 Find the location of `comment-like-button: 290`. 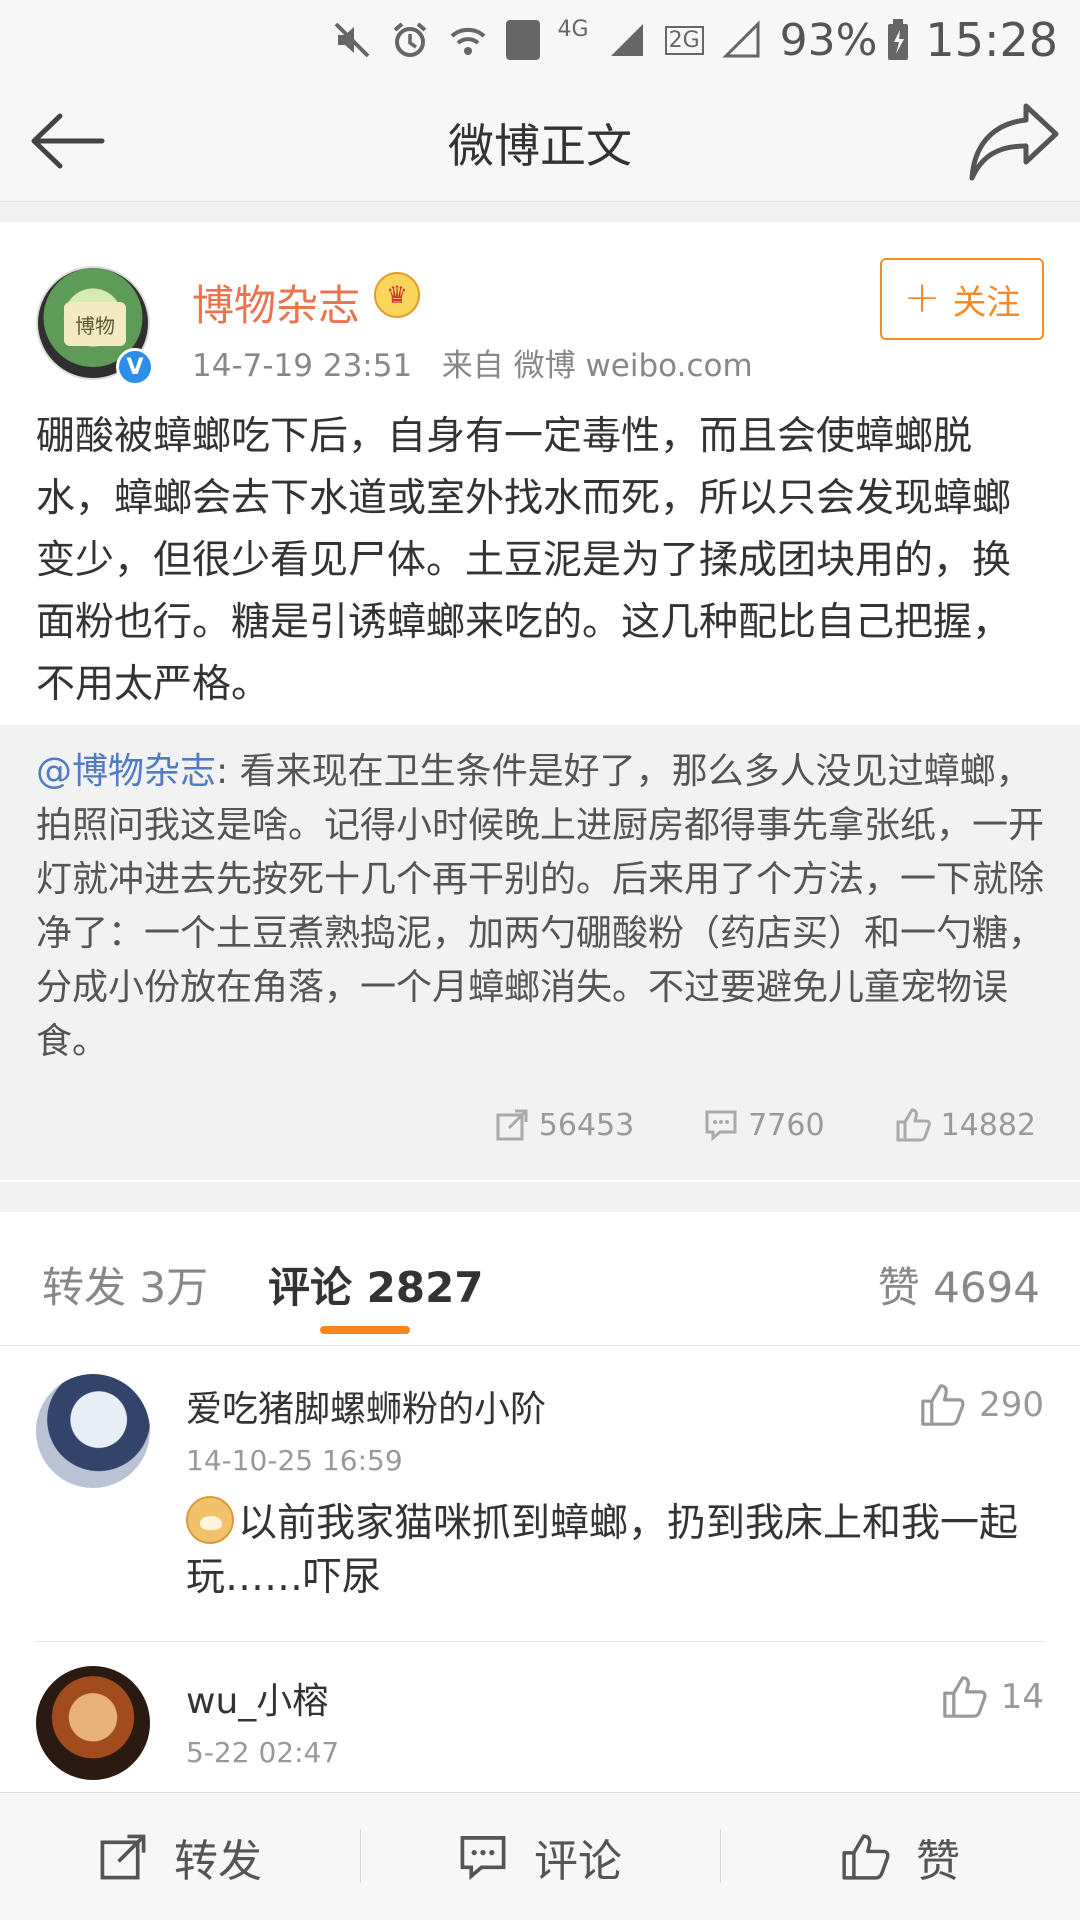

comment-like-button: 290 is located at coordinates (981, 1405).